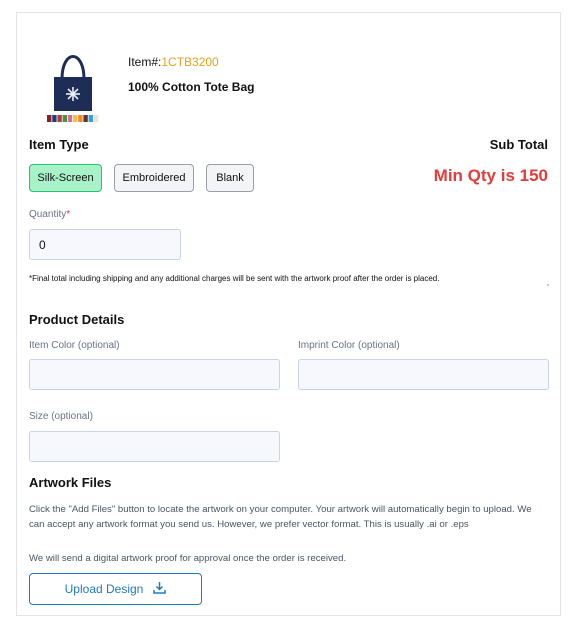  Describe the element at coordinates (230, 178) in the screenshot. I see `blank-button: Blank` at that location.